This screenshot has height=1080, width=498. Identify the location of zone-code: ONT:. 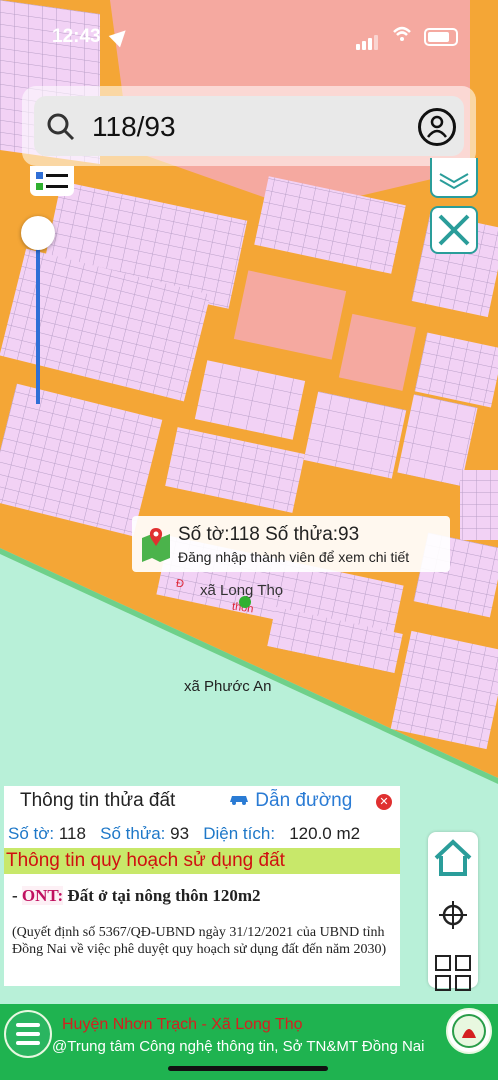
(42, 895).